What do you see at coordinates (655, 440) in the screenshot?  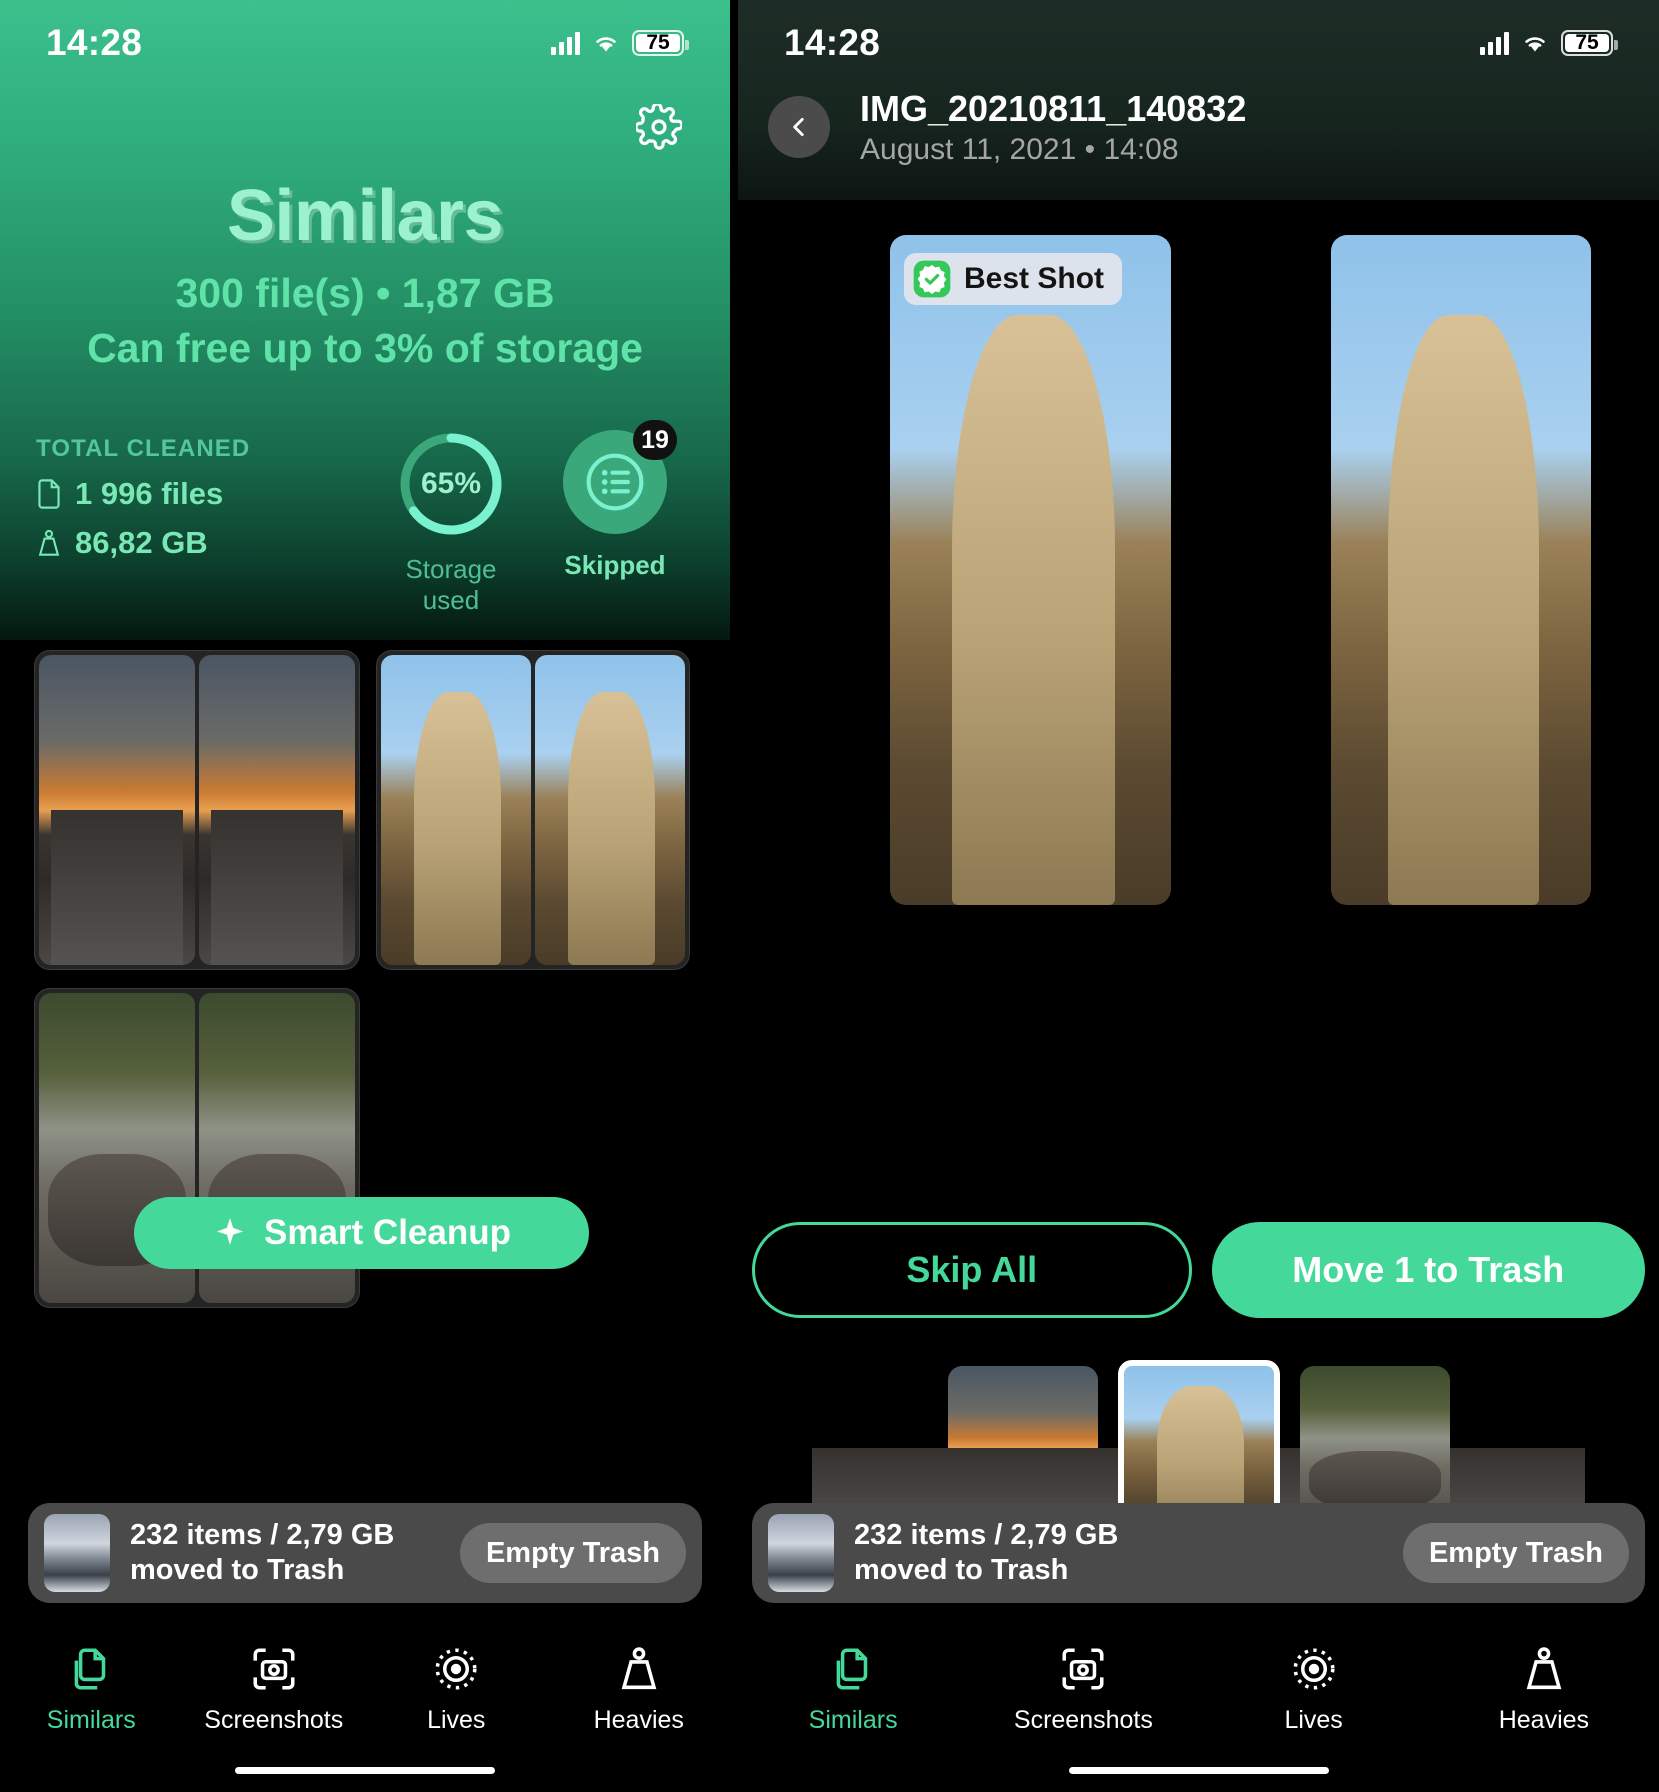 I see `skipped-count-badge: 19` at bounding box center [655, 440].